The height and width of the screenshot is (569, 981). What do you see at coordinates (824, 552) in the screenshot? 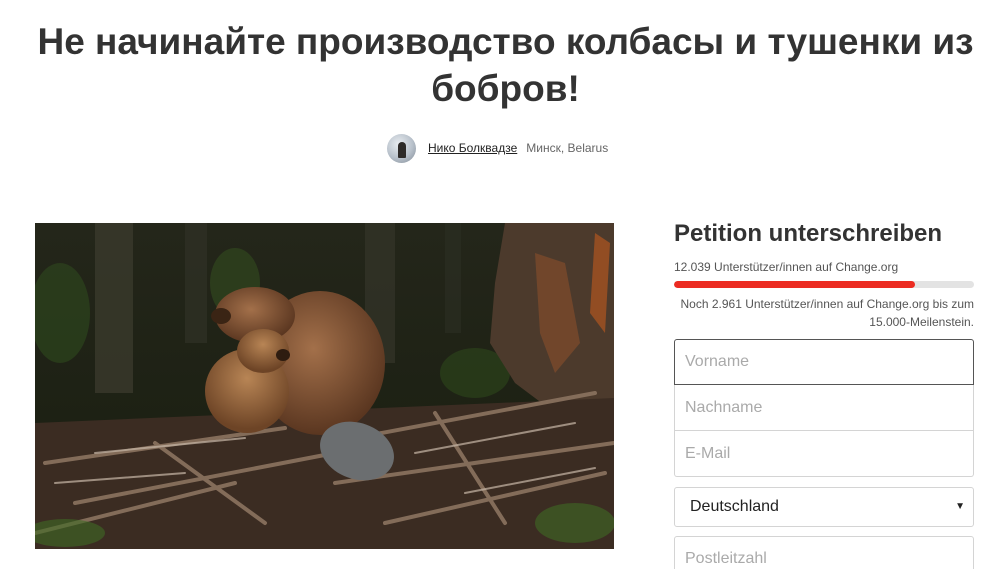
I see `postal-code-field` at bounding box center [824, 552].